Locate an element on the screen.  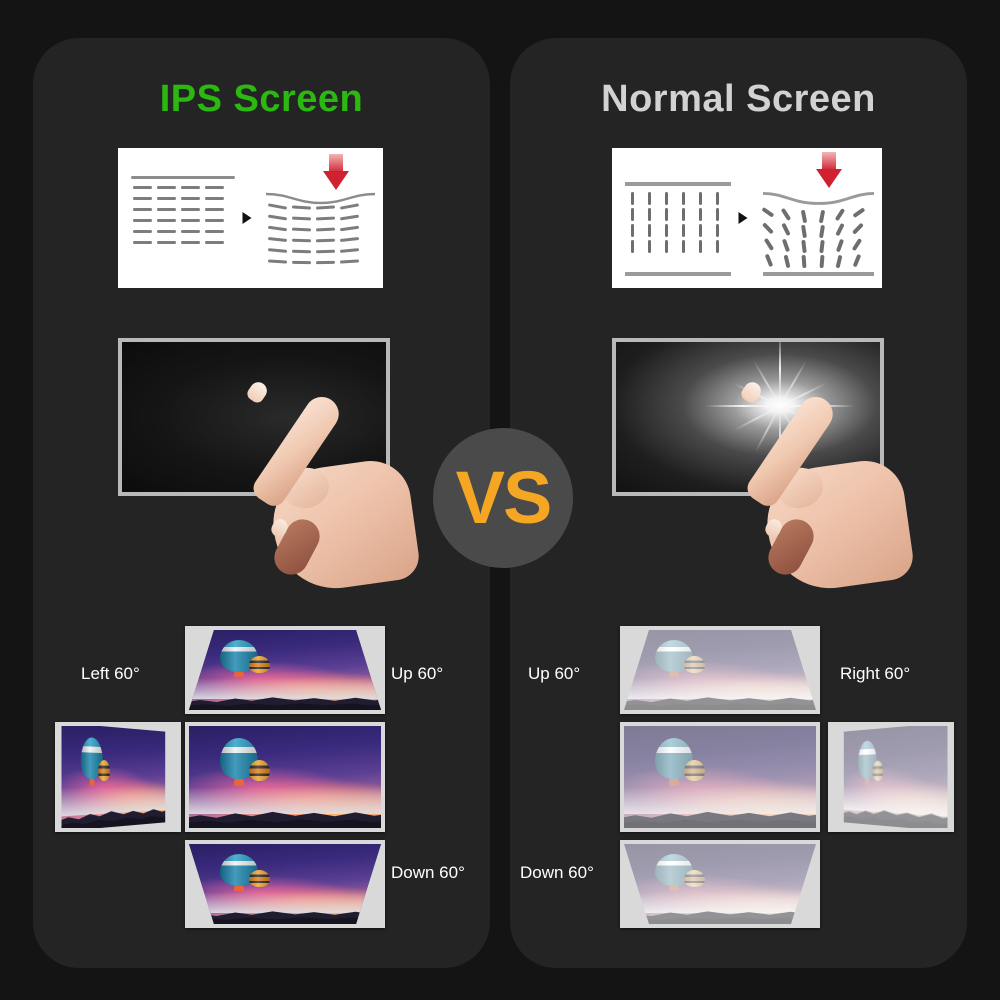
normal-label-right: Right 60° is located at coordinates (875, 673).